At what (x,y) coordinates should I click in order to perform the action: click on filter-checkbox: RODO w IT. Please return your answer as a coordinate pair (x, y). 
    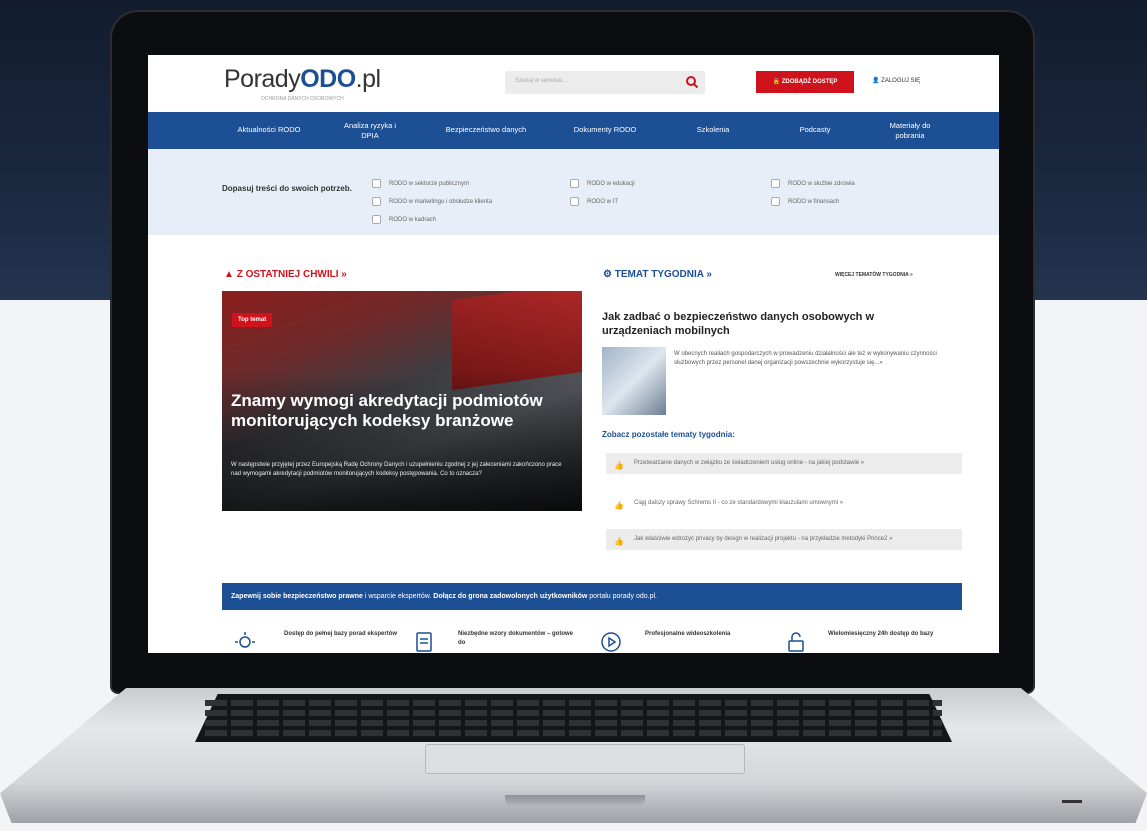
    Looking at the image, I should click on (594, 201).